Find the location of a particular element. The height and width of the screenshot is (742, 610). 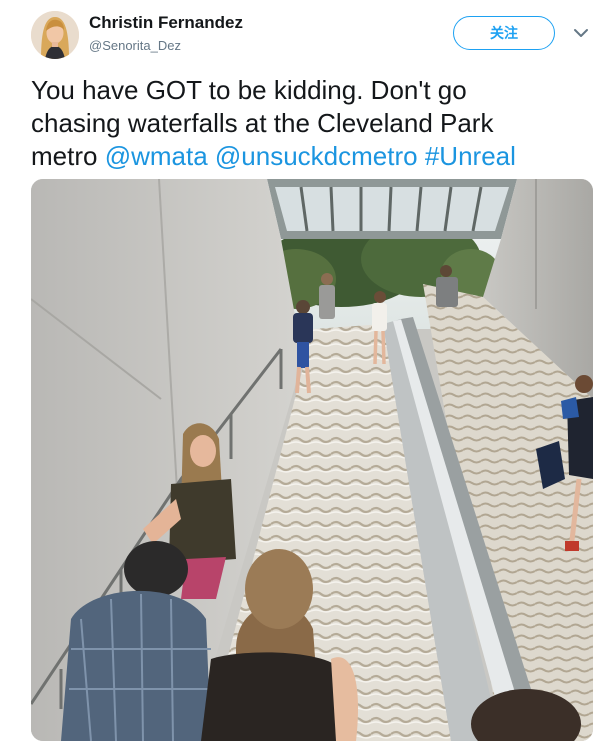

tweet-text-line-3: metro @wmata @unsuckdcmetro #Unreal is located at coordinates (311, 156).